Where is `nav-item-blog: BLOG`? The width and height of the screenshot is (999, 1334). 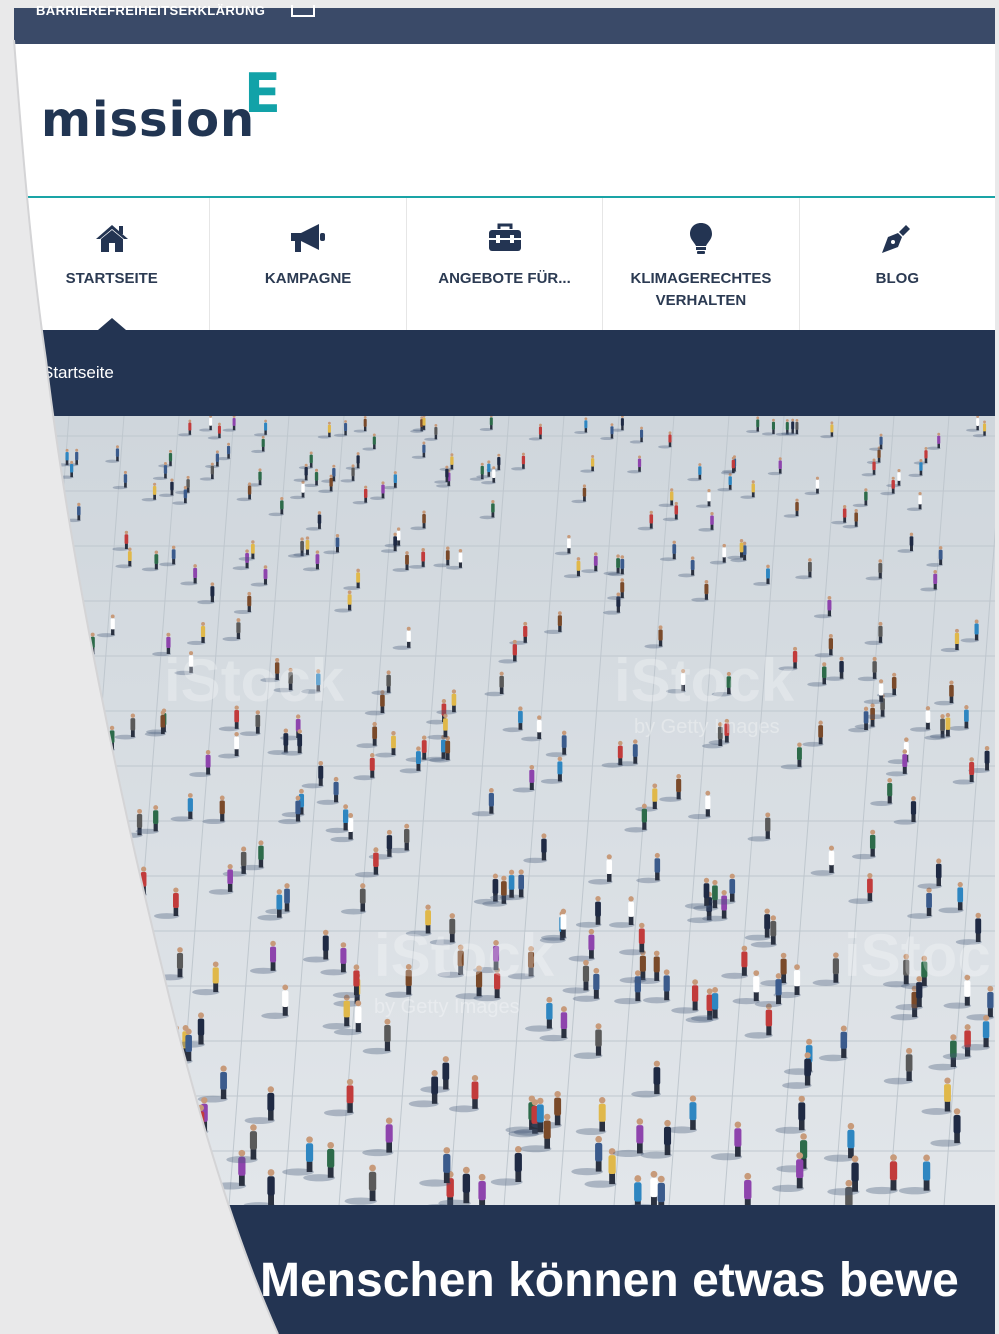
nav-item-blog: BLOG is located at coordinates (897, 264).